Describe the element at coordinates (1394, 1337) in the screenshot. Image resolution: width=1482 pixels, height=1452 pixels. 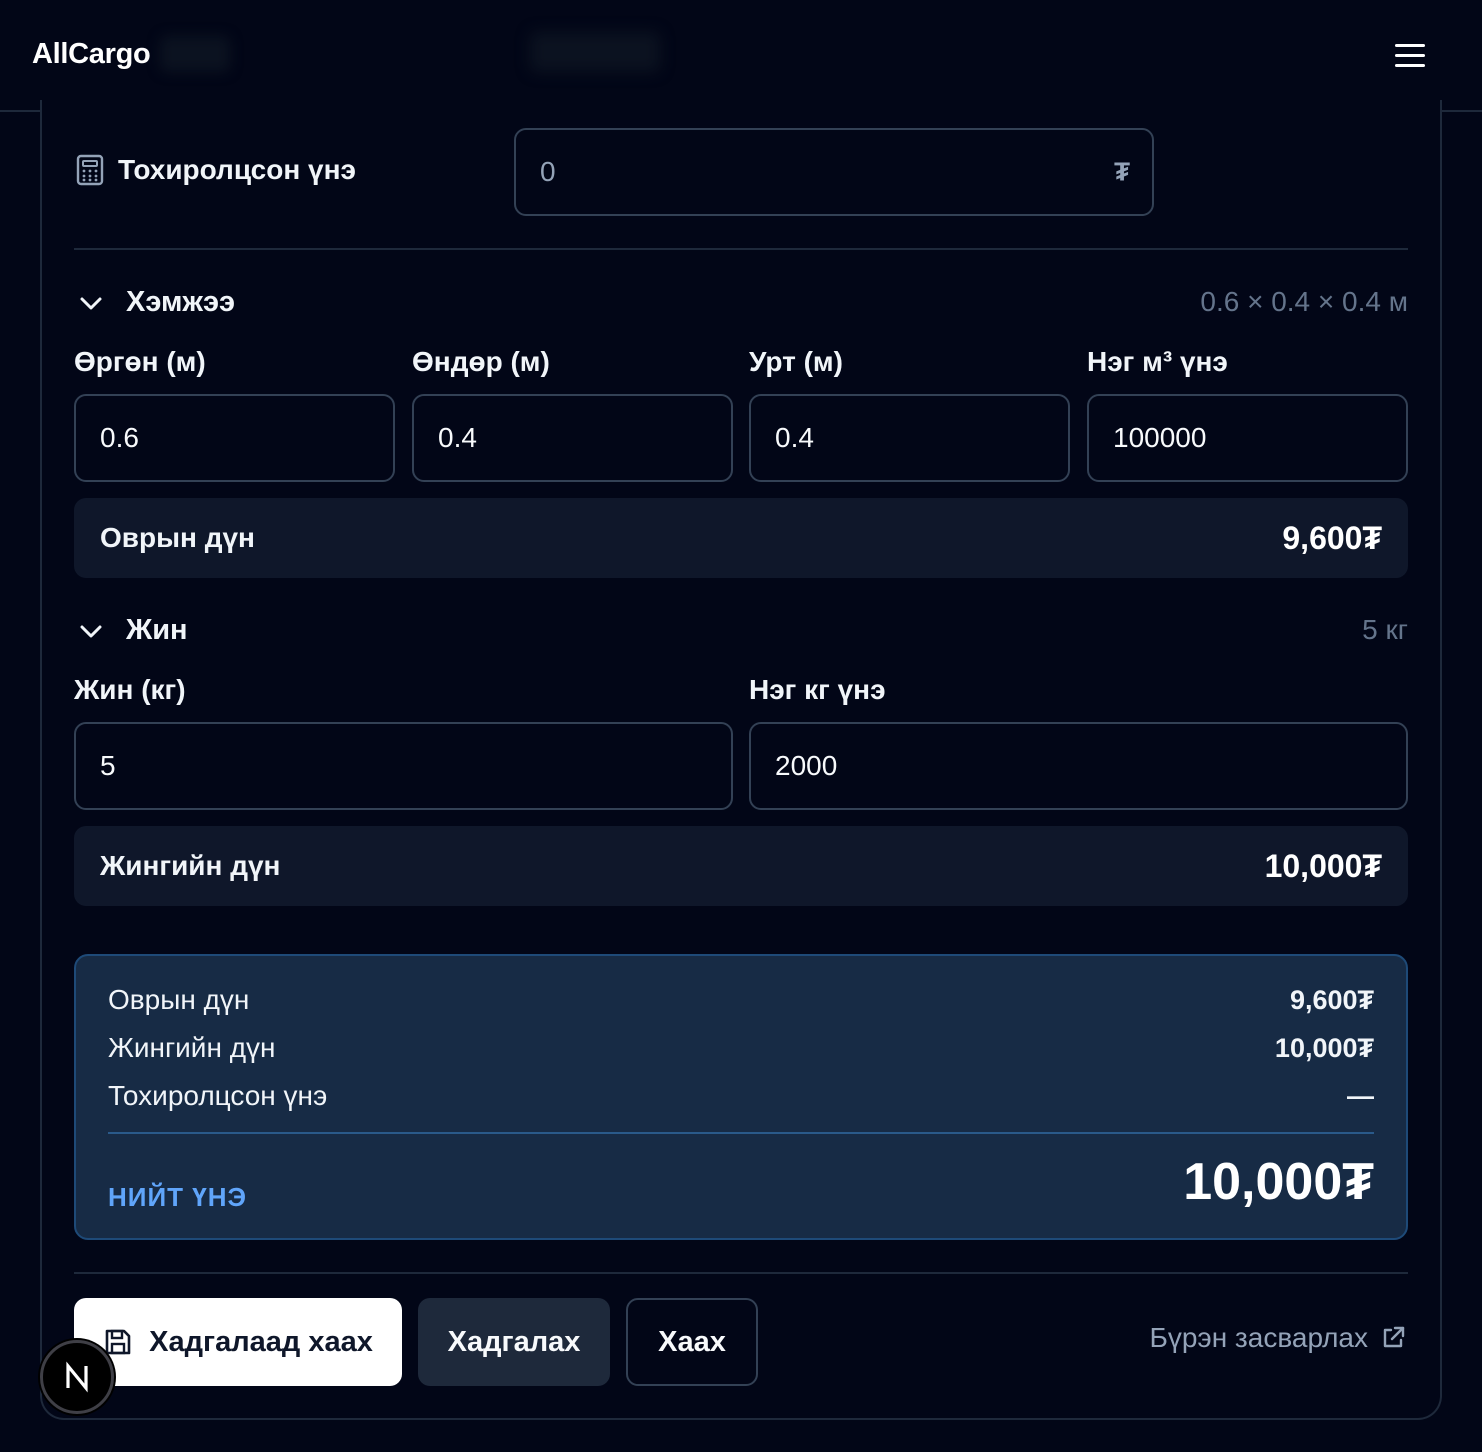
I see `external-link-icon` at that location.